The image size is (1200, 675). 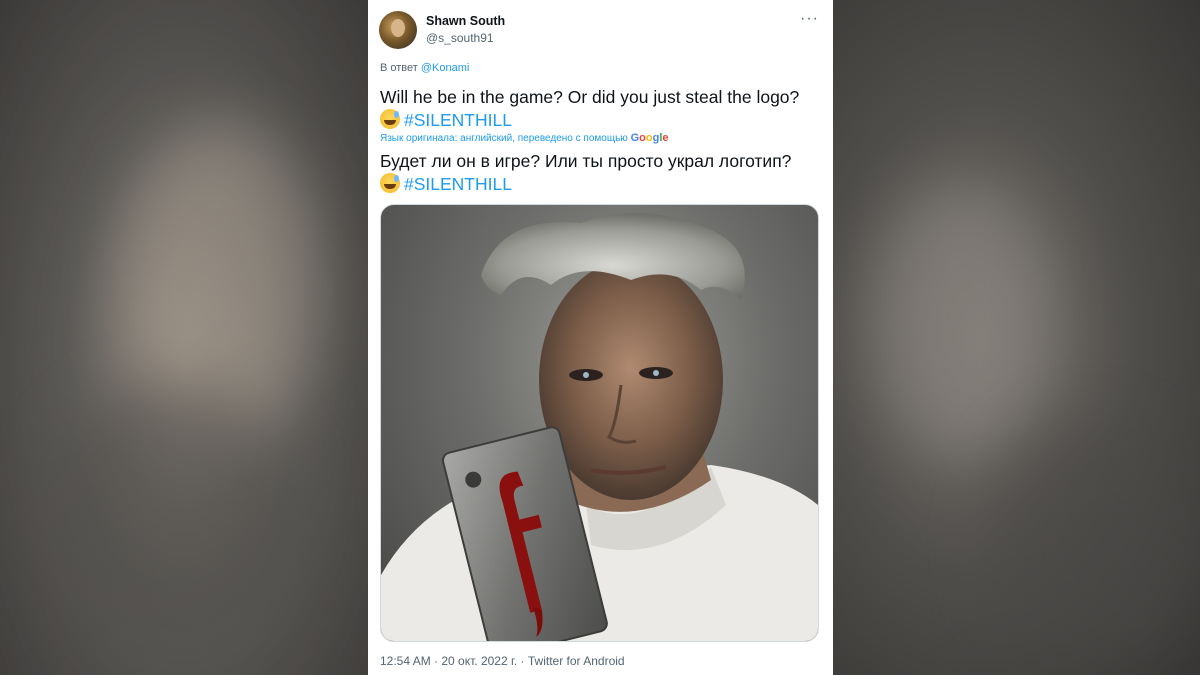 I want to click on hashtag-link: #SILENTHILL, so click(x=458, y=120).